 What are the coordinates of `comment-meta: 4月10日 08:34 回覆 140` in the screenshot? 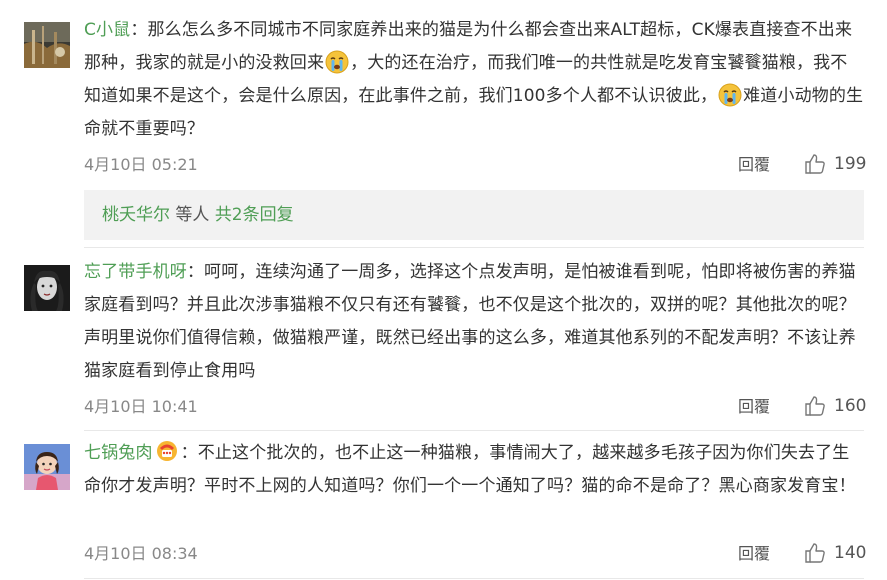 It's located at (475, 553).